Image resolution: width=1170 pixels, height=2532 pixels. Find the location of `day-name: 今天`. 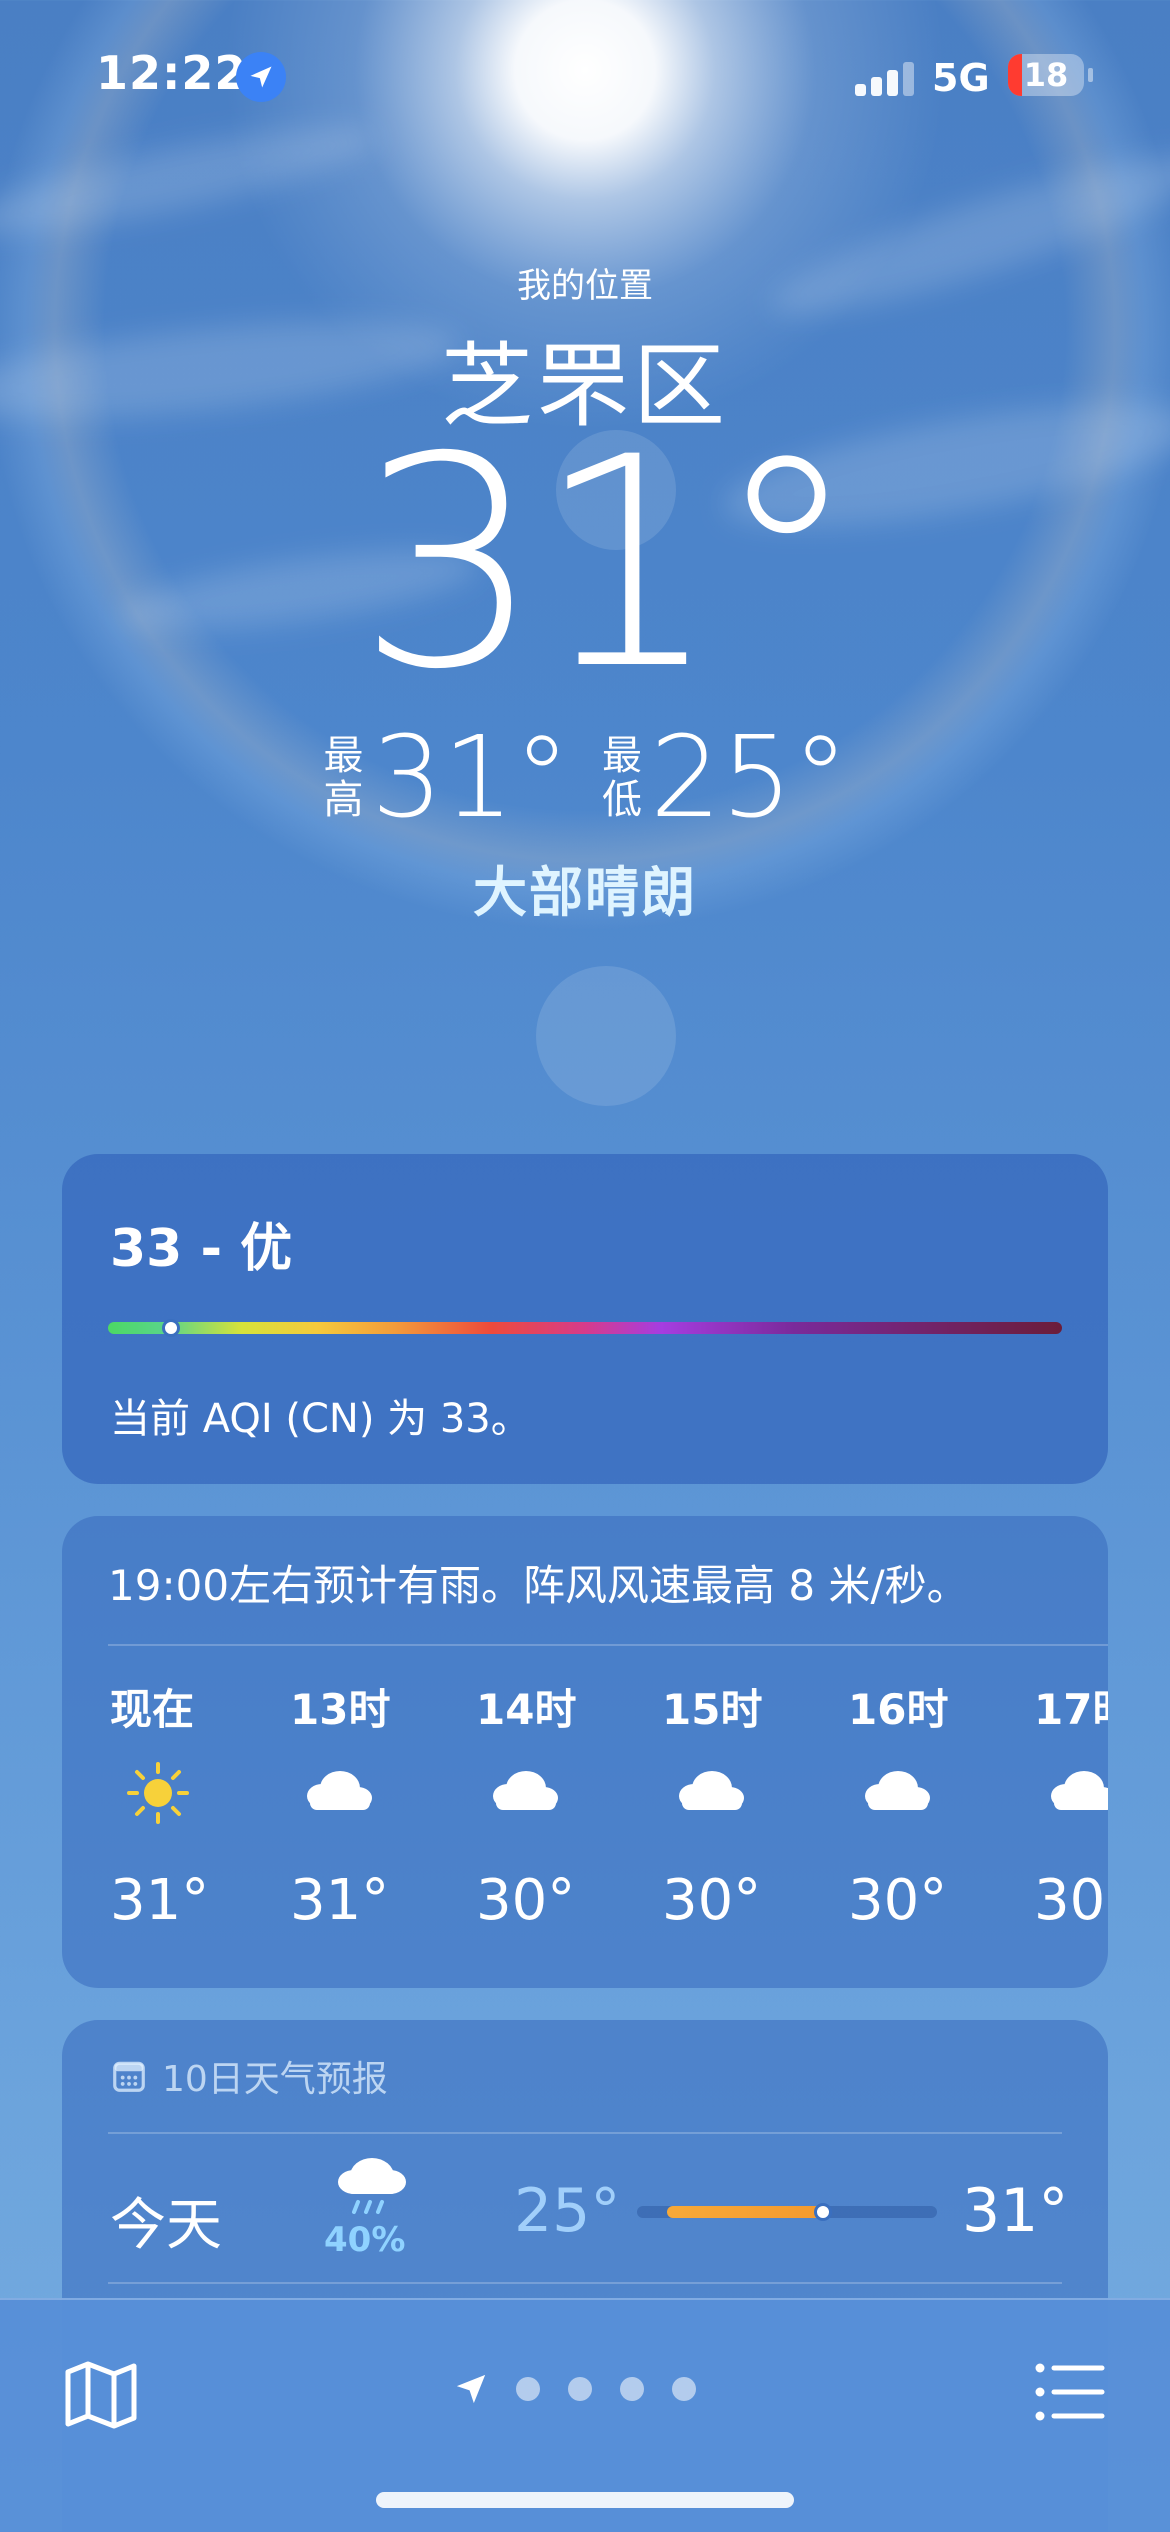

day-name: 今天 is located at coordinates (166, 2225).